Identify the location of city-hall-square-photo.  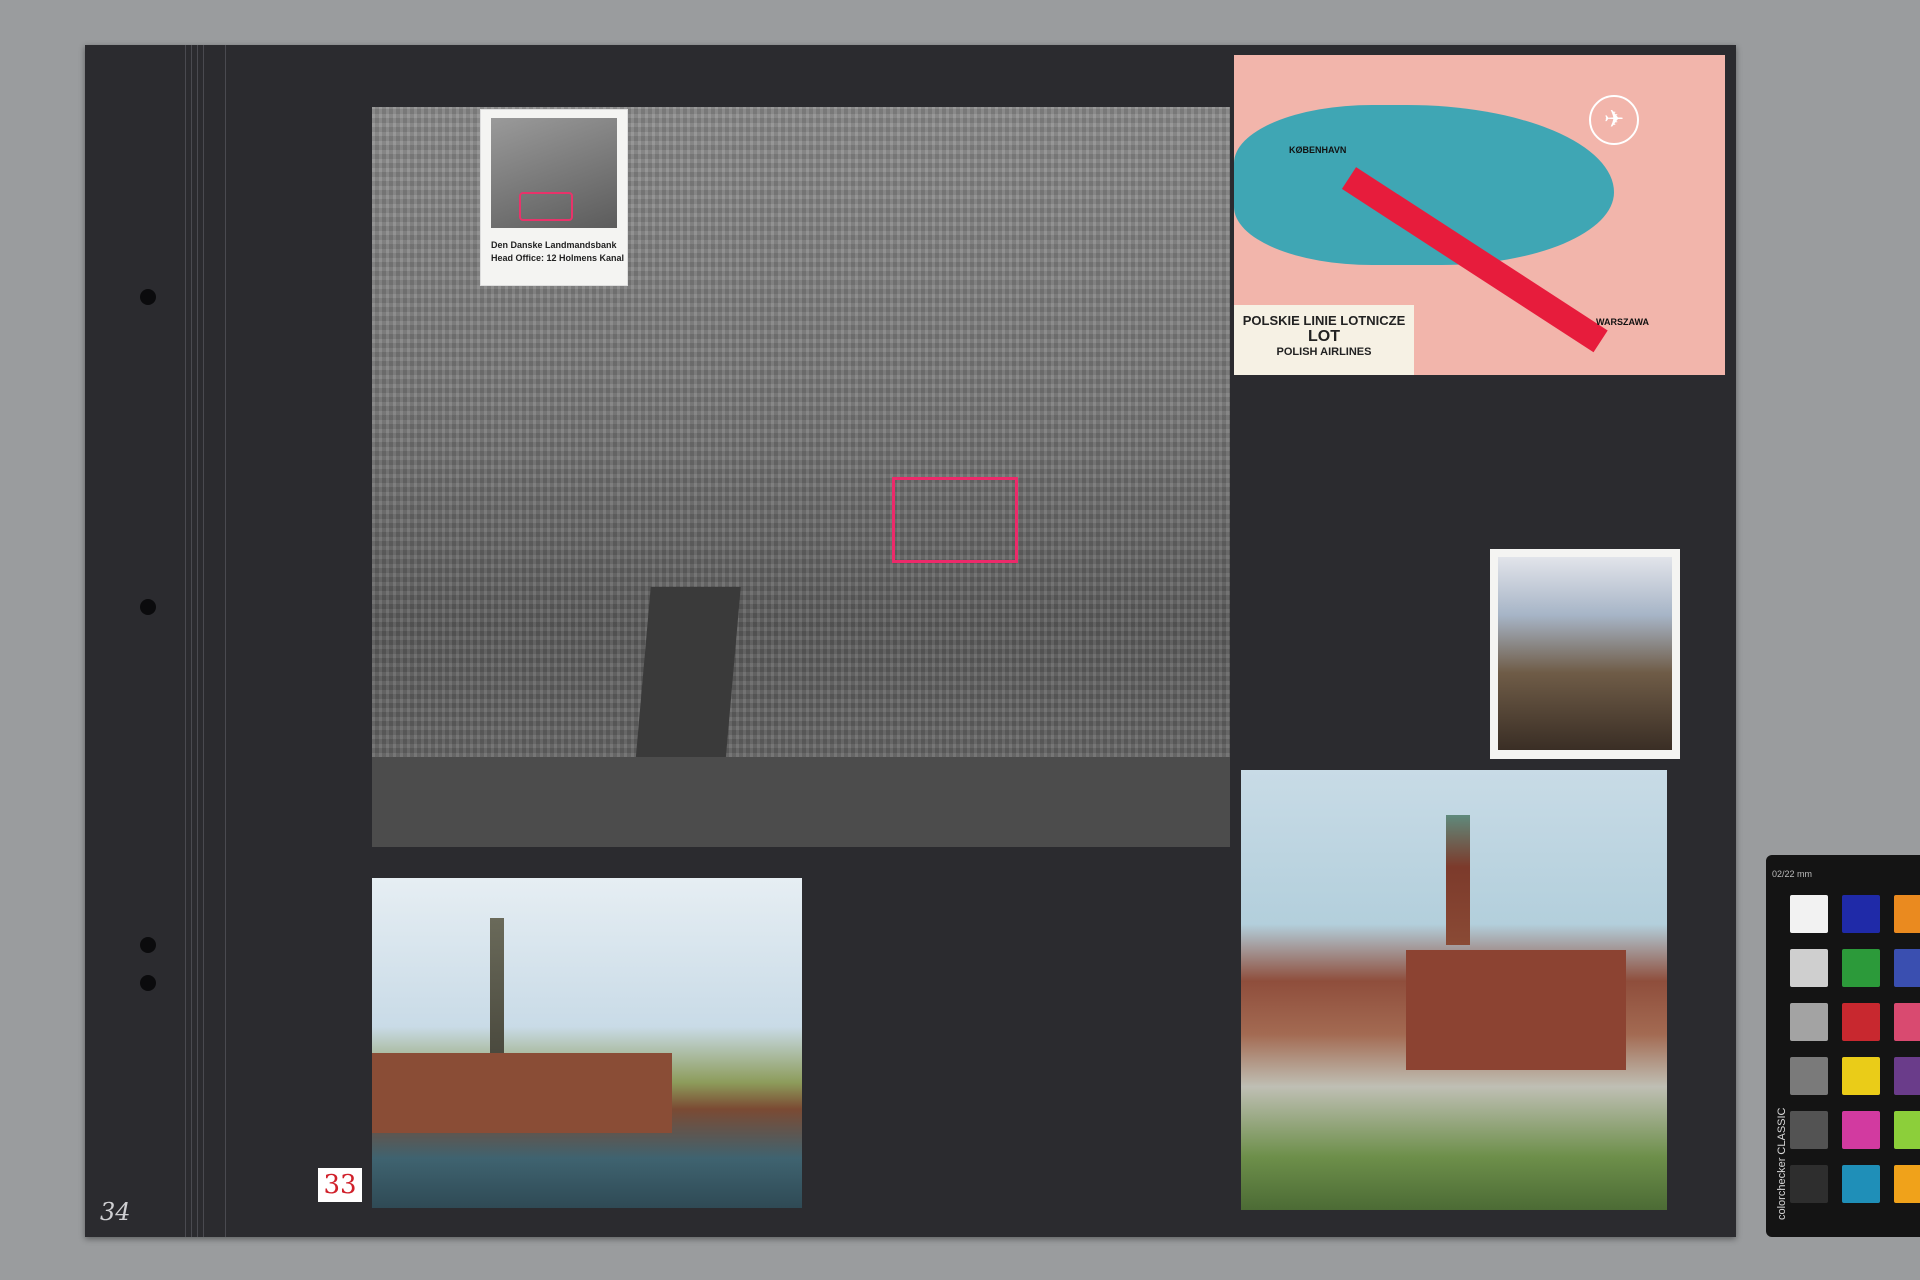
(1454, 990).